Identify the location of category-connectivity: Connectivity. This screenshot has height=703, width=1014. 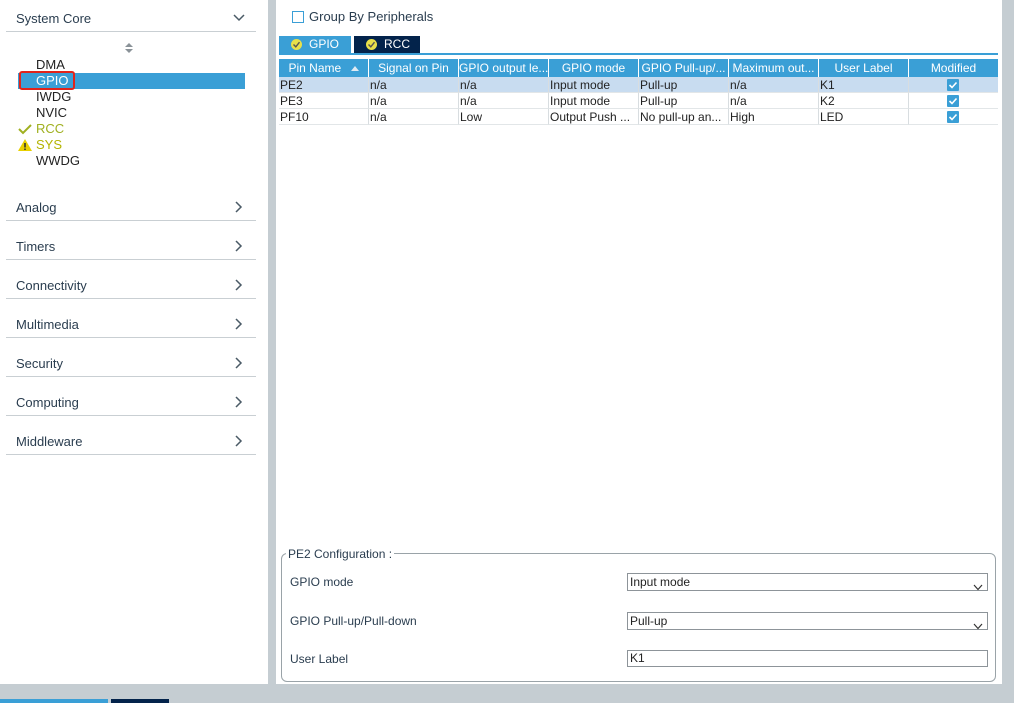
(131, 283).